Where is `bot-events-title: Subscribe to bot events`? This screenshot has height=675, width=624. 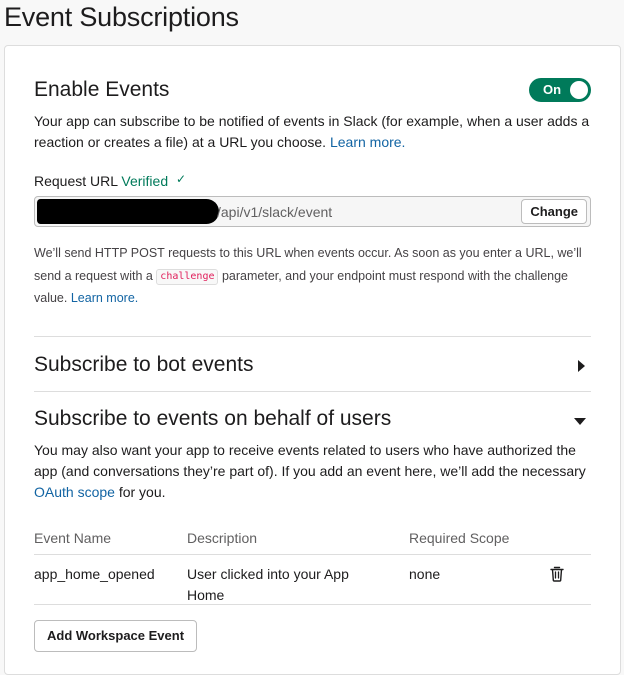
bot-events-title: Subscribe to bot events is located at coordinates (143, 365).